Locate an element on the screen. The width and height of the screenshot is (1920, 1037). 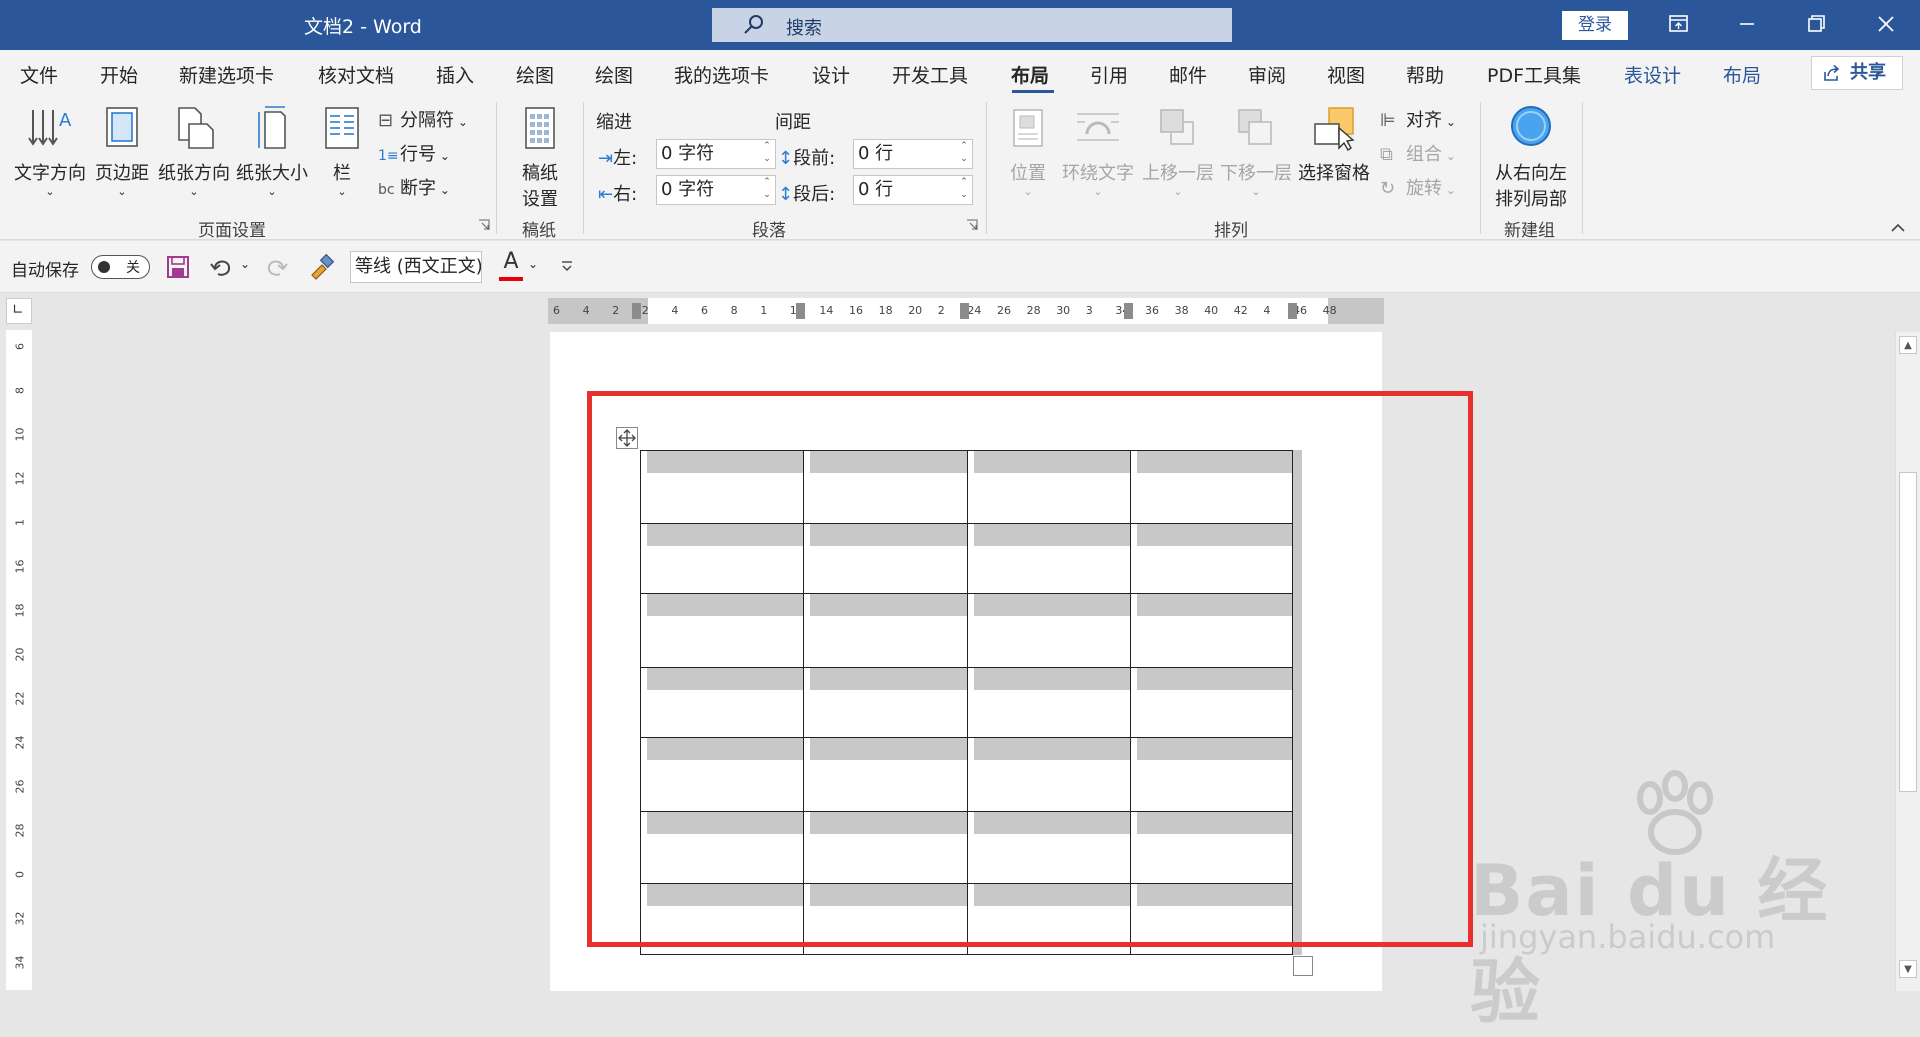
tab-insert: 插入 is located at coordinates (455, 74).